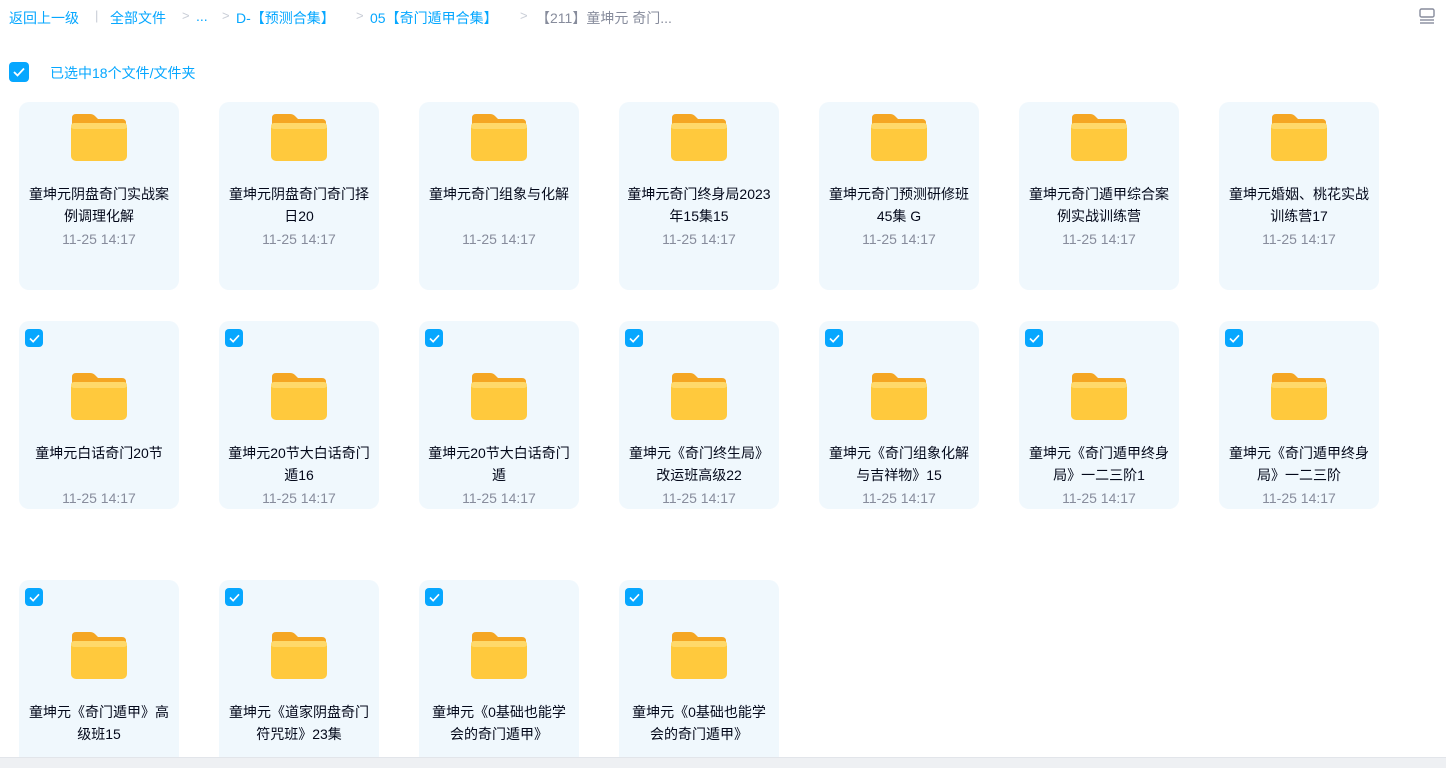 This screenshot has height=768, width=1446. I want to click on selection-count: 已选中18个文件/文件夹, so click(123, 73).